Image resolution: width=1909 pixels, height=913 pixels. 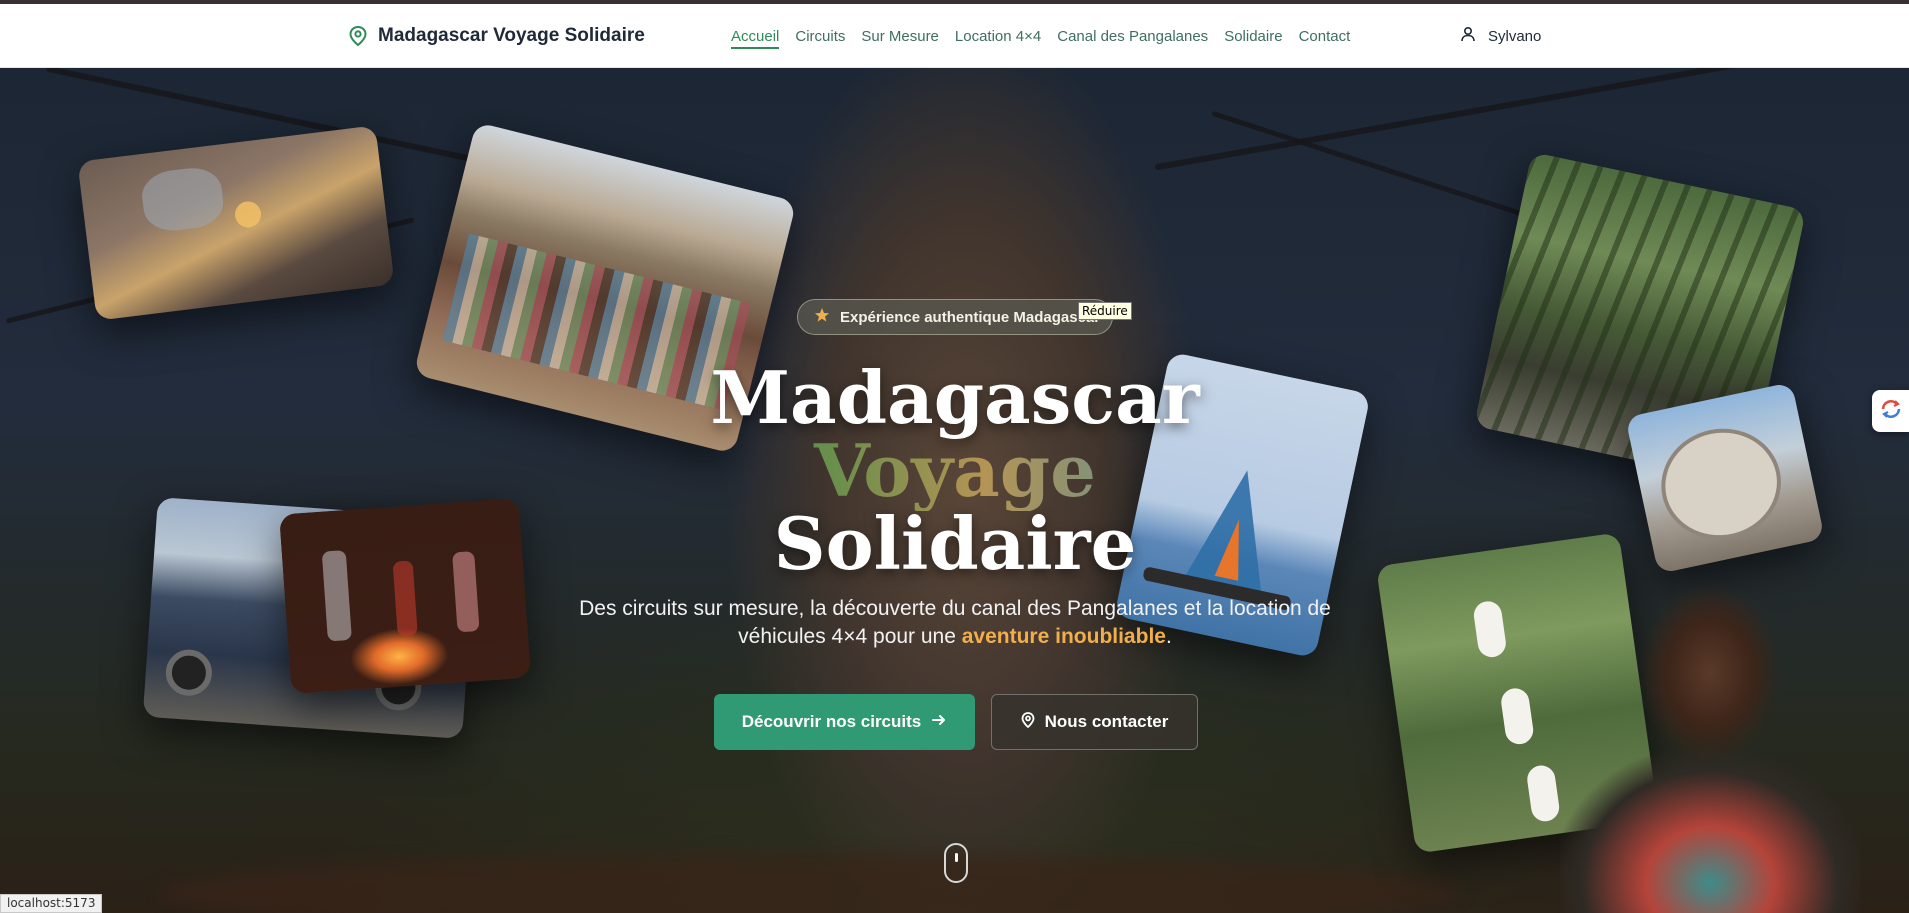 What do you see at coordinates (998, 36) in the screenshot?
I see `nav-link-location-4x4: Location 4×4` at bounding box center [998, 36].